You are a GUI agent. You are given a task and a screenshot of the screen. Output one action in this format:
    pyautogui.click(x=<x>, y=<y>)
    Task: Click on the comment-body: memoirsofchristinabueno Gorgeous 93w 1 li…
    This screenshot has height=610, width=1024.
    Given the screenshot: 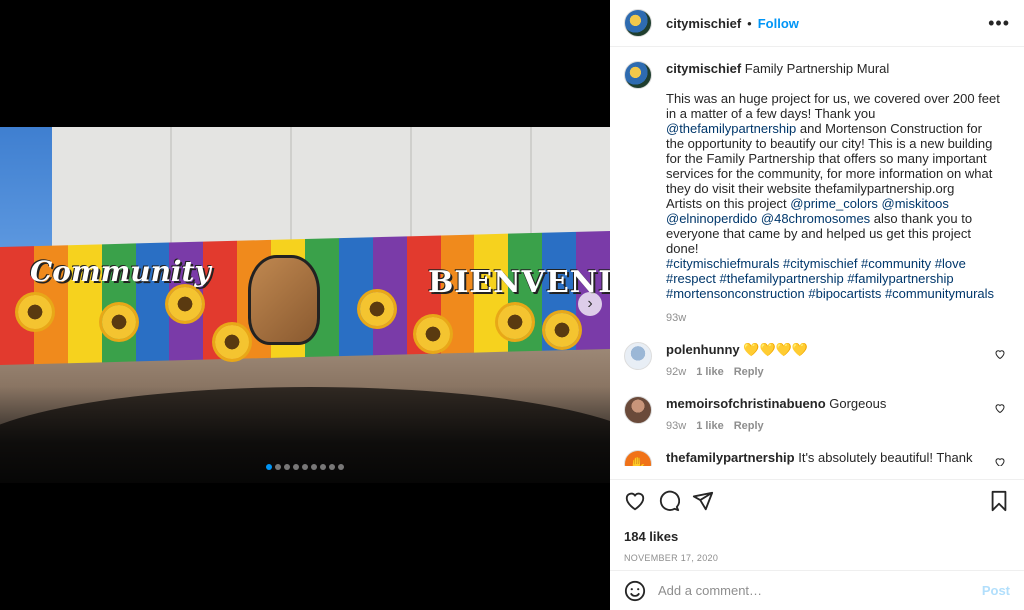 What is the action you would take?
    pyautogui.click(x=831, y=415)
    